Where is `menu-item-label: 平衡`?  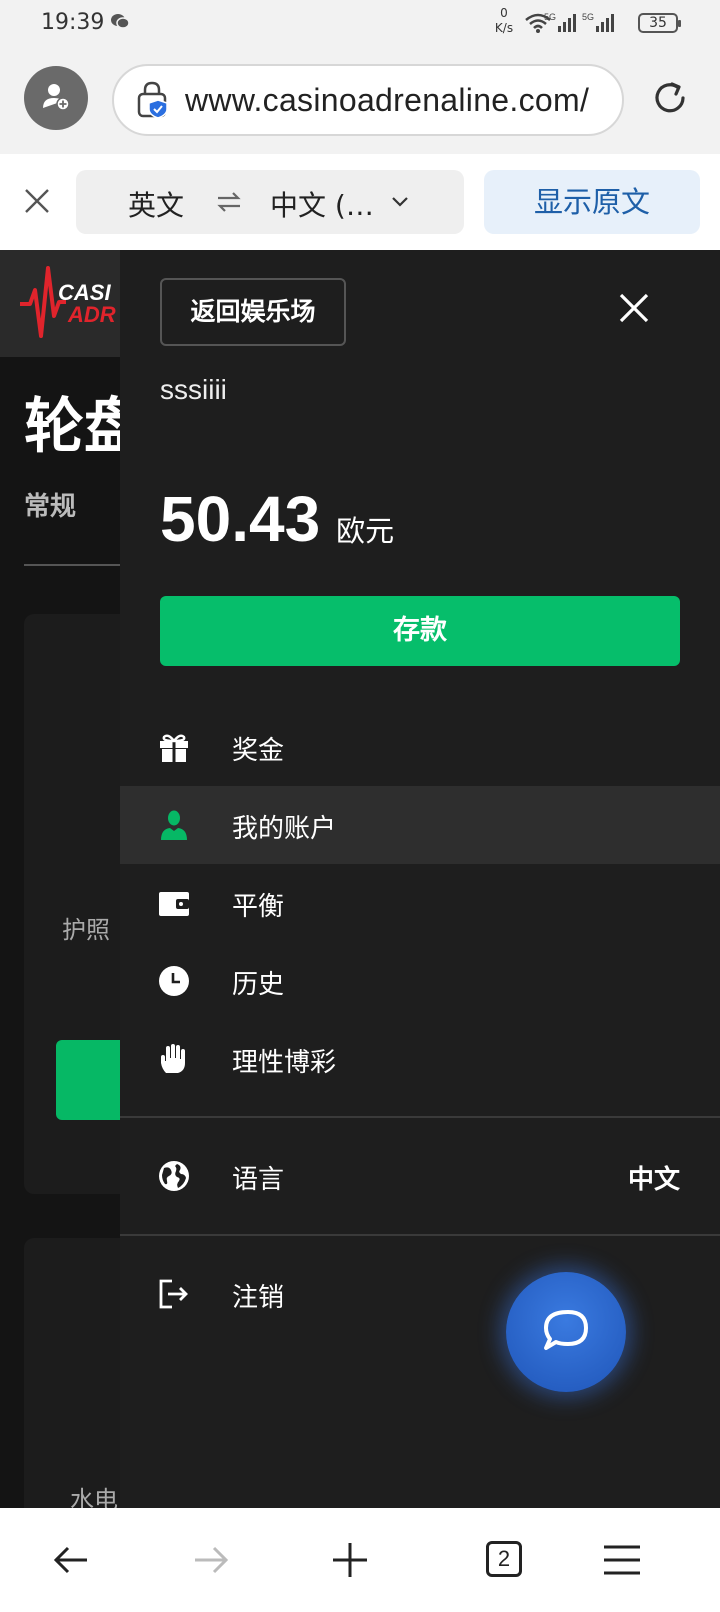 menu-item-label: 平衡 is located at coordinates (258, 907).